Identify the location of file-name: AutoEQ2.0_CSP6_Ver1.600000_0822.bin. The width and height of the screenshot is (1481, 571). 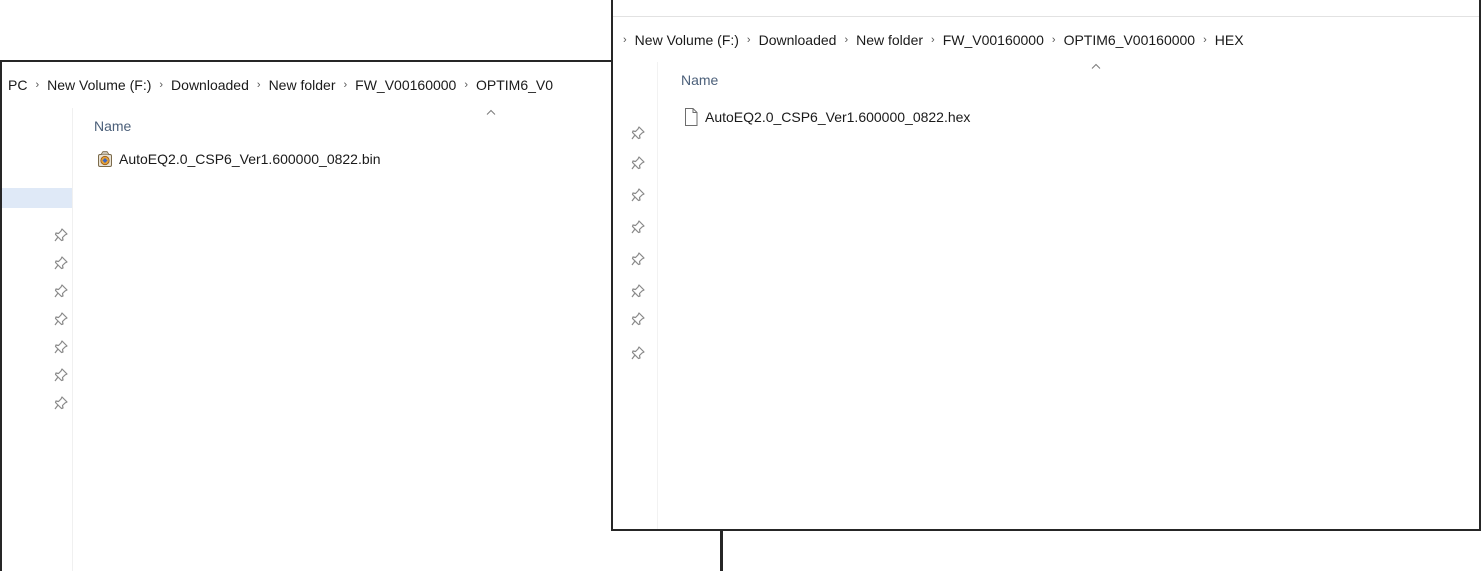
(250, 159).